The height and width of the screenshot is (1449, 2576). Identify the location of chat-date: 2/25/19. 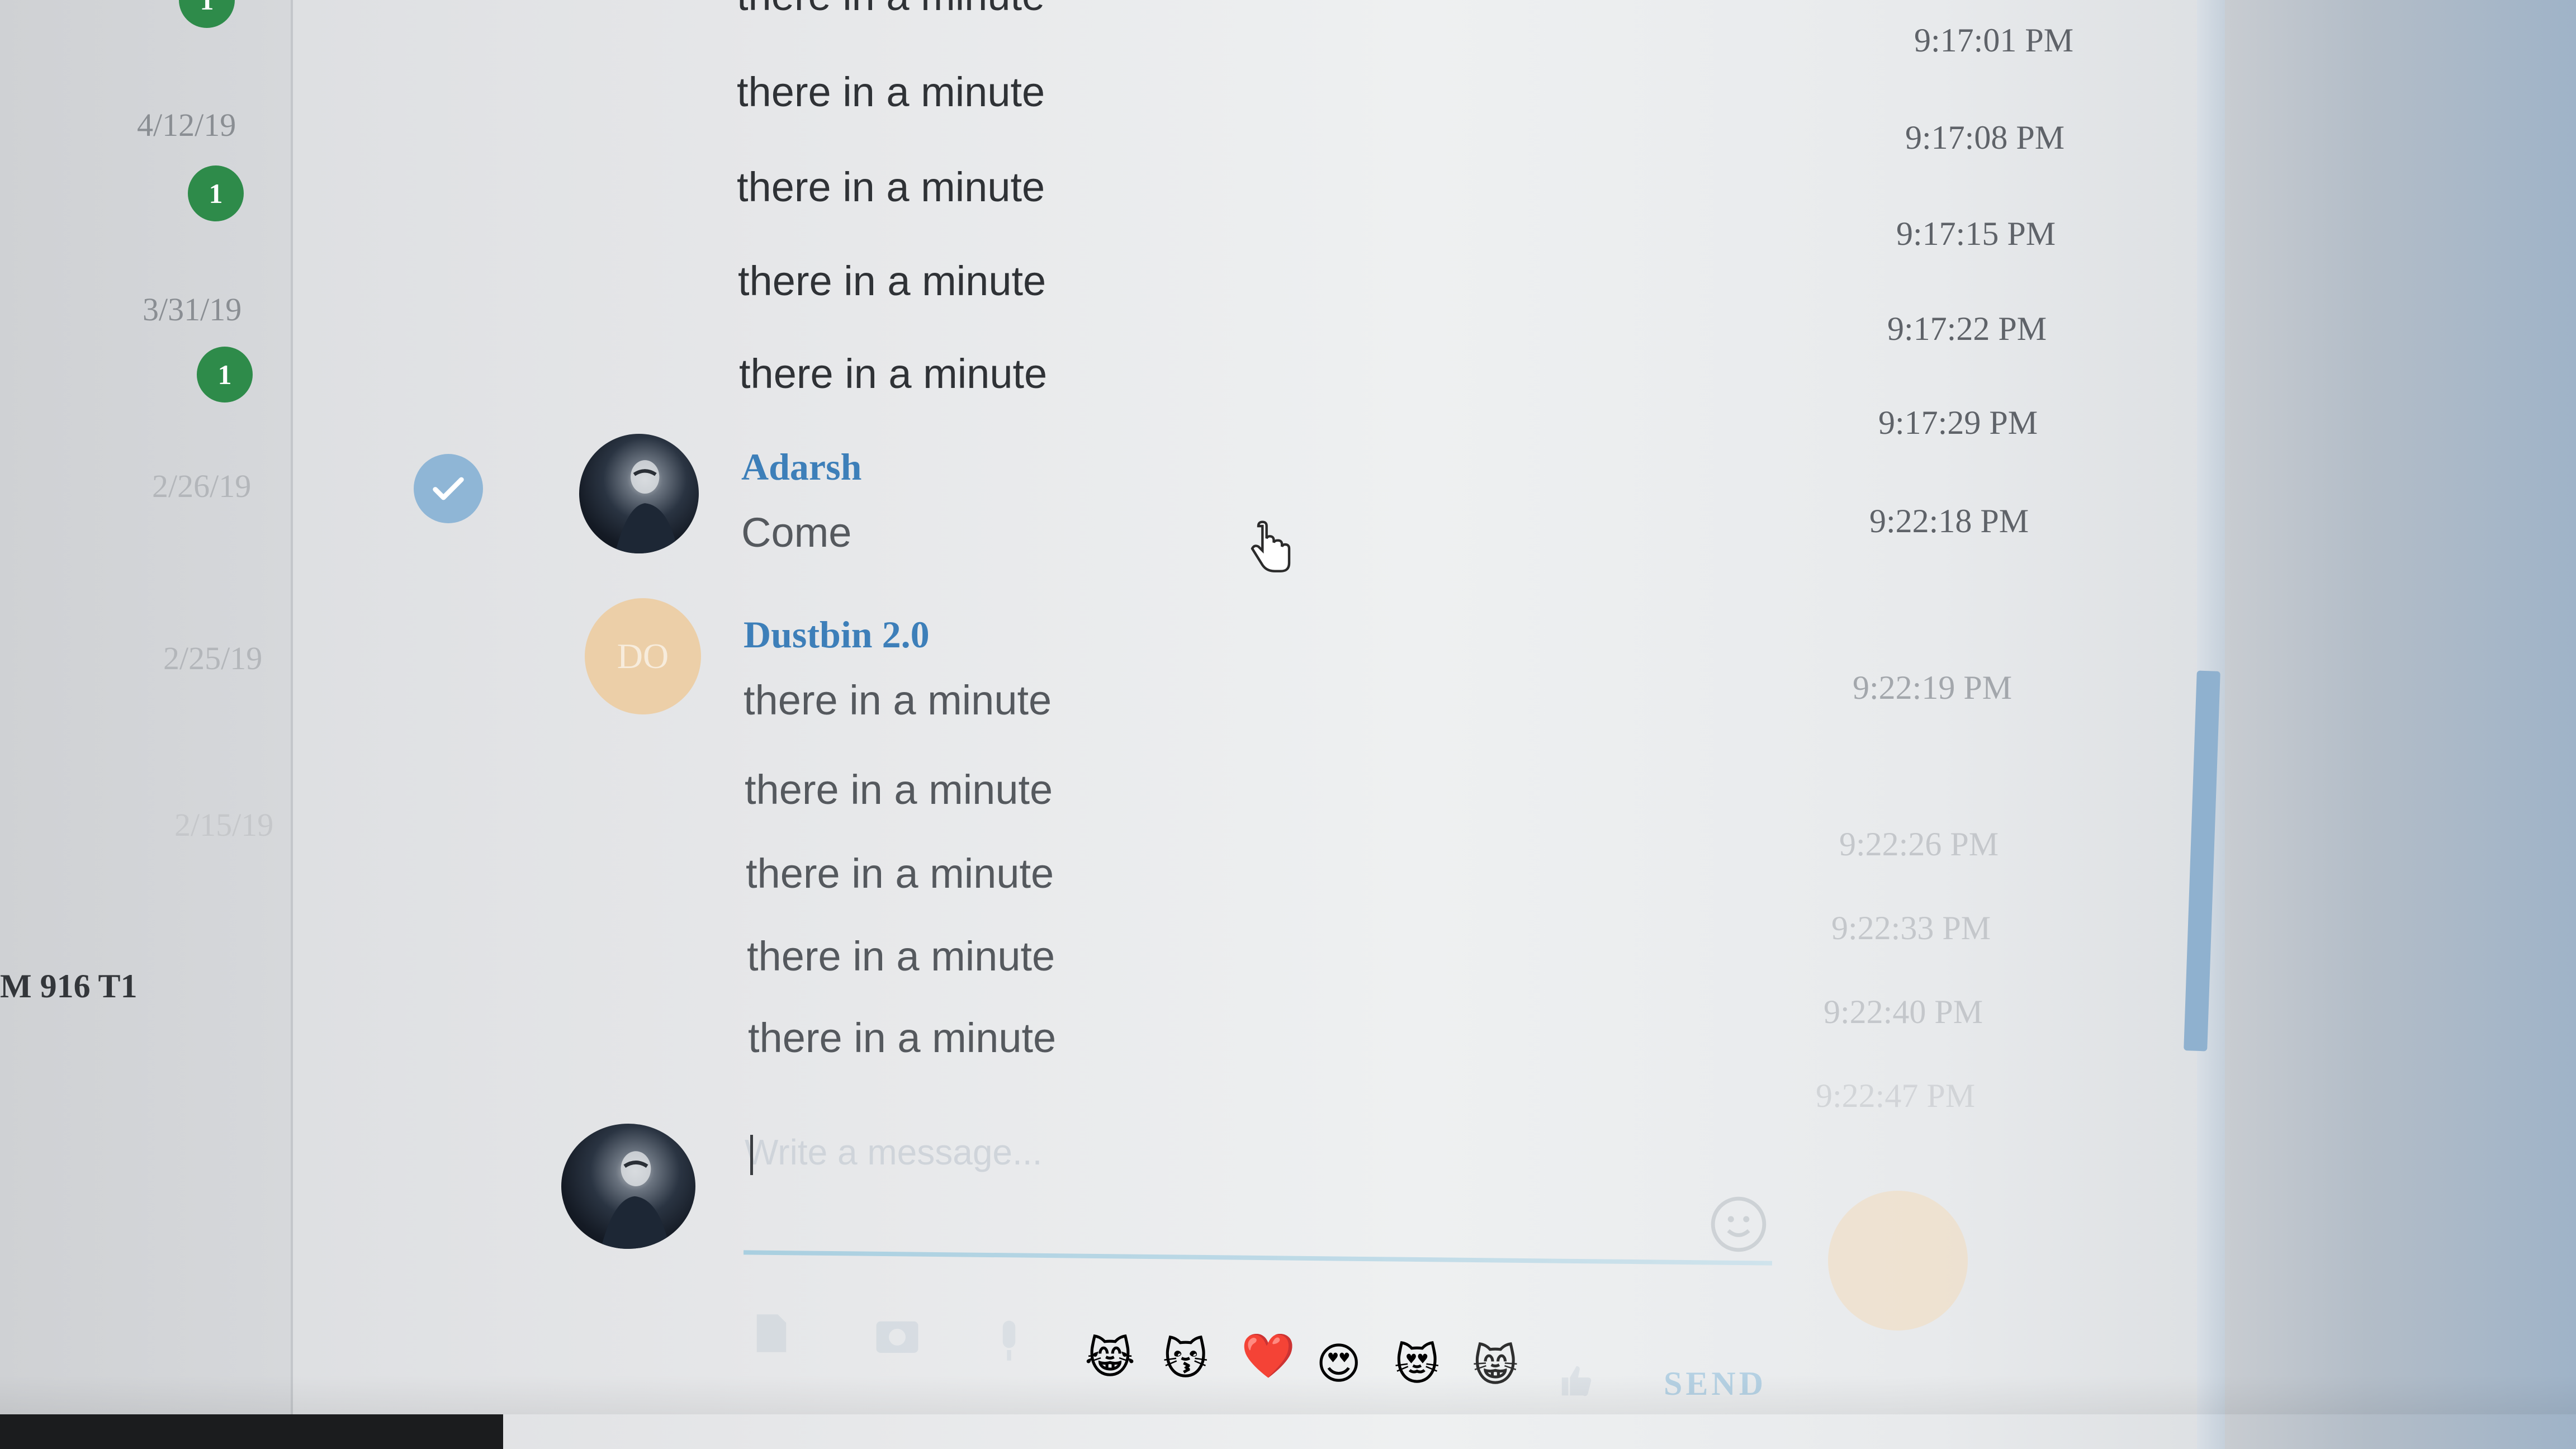
(213, 658).